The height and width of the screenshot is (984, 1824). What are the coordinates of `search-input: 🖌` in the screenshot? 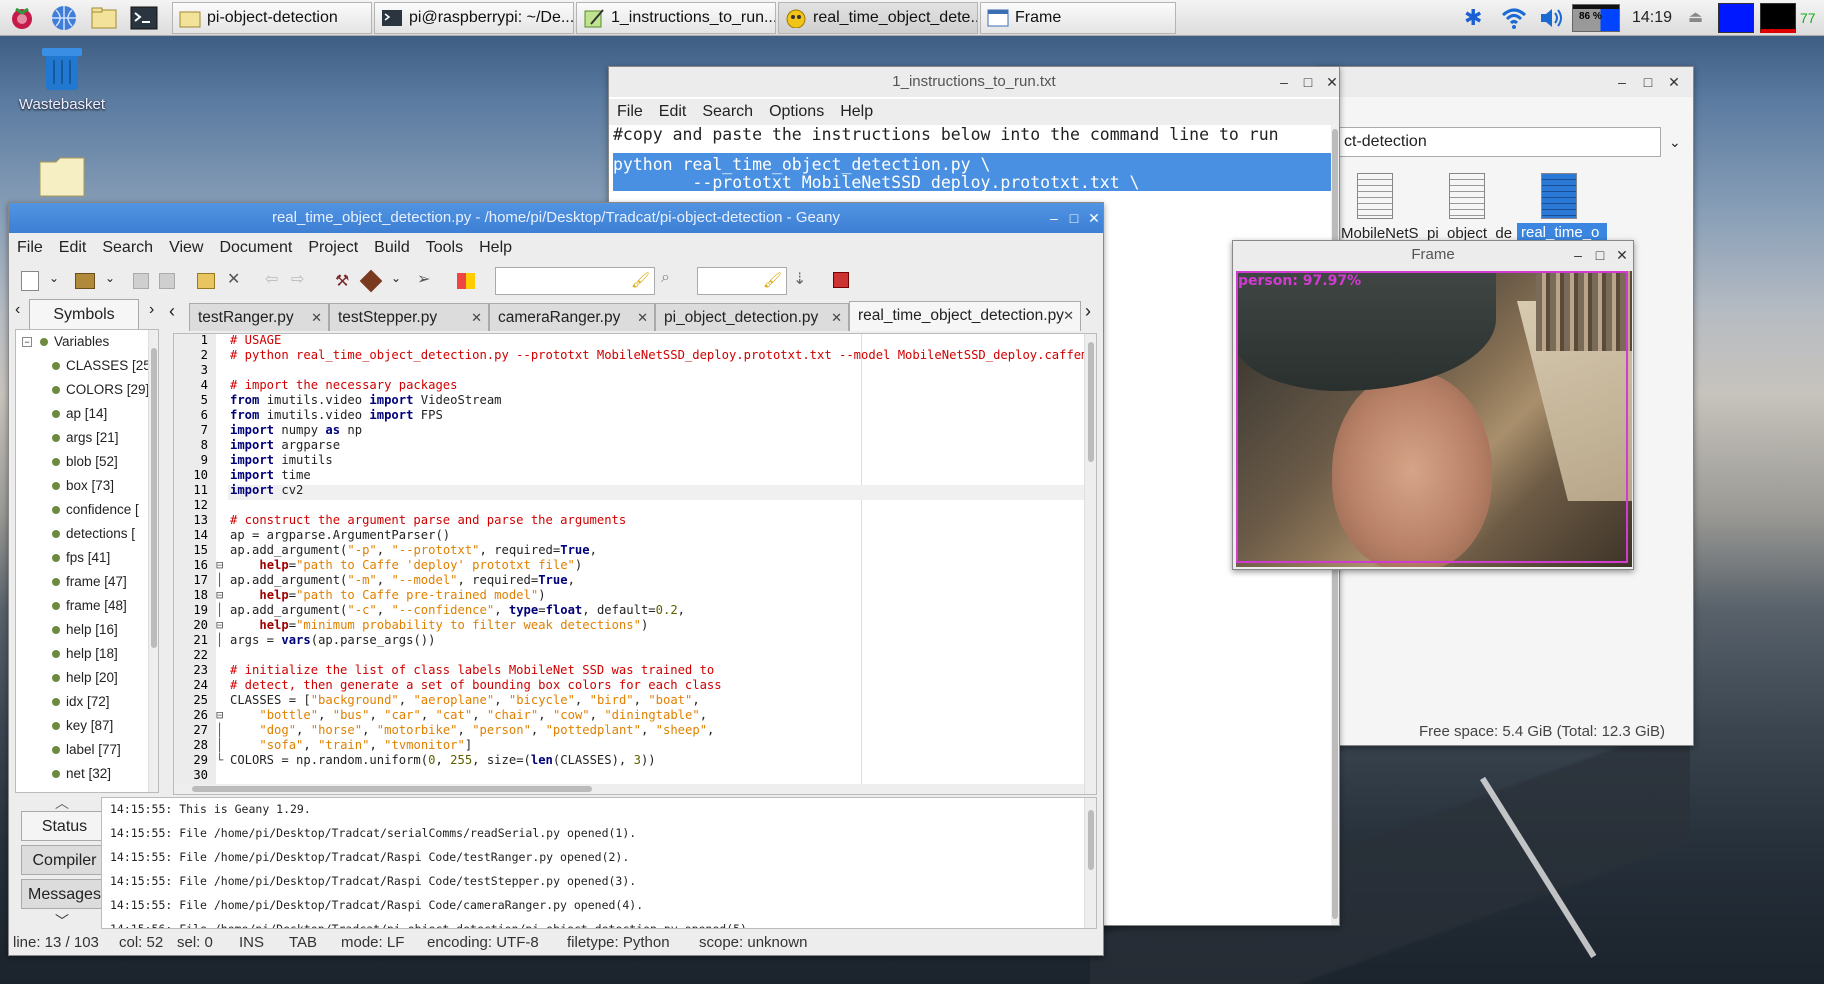 It's located at (575, 281).